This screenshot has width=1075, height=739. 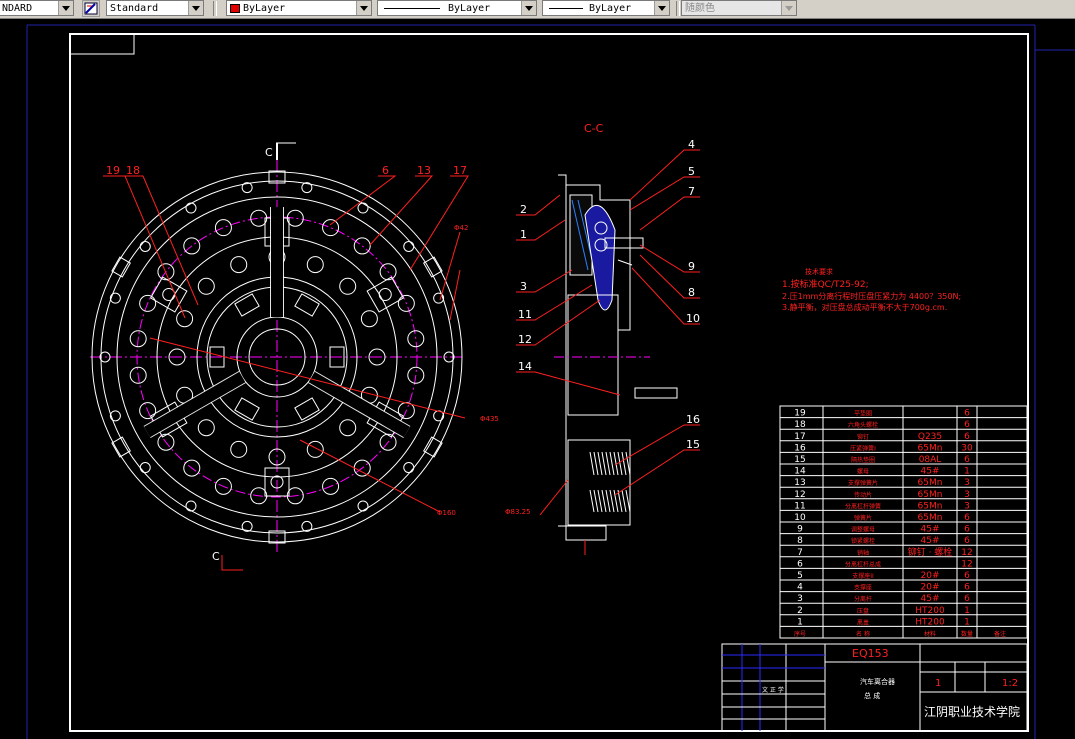 What do you see at coordinates (863, 553) in the screenshot?
I see `part-name: 销轴` at bounding box center [863, 553].